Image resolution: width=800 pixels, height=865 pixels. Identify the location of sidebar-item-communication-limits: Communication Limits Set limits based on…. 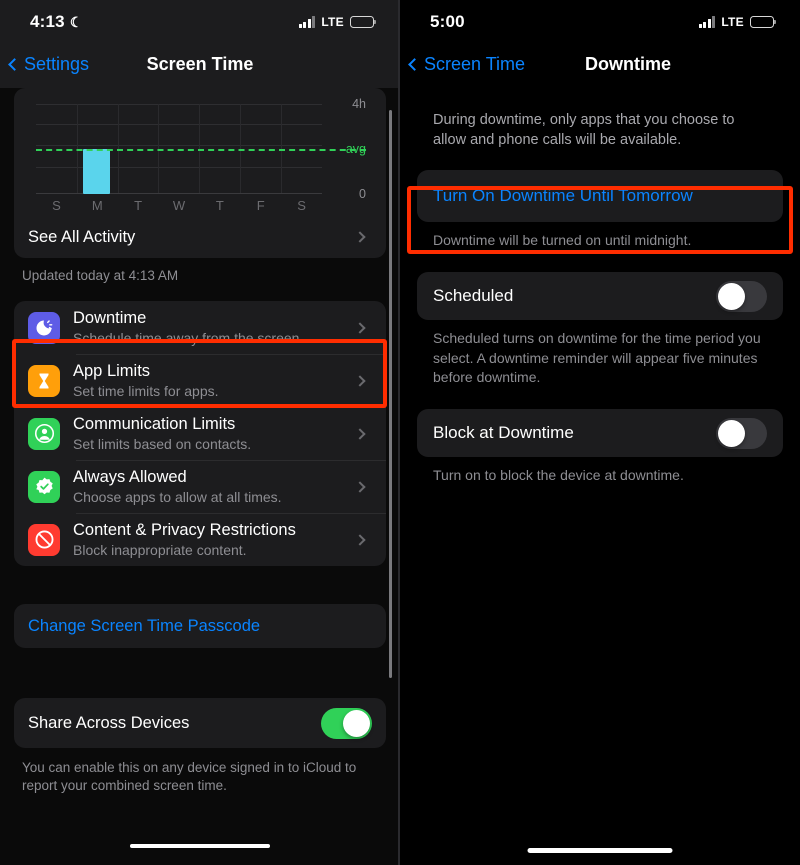
(200, 433).